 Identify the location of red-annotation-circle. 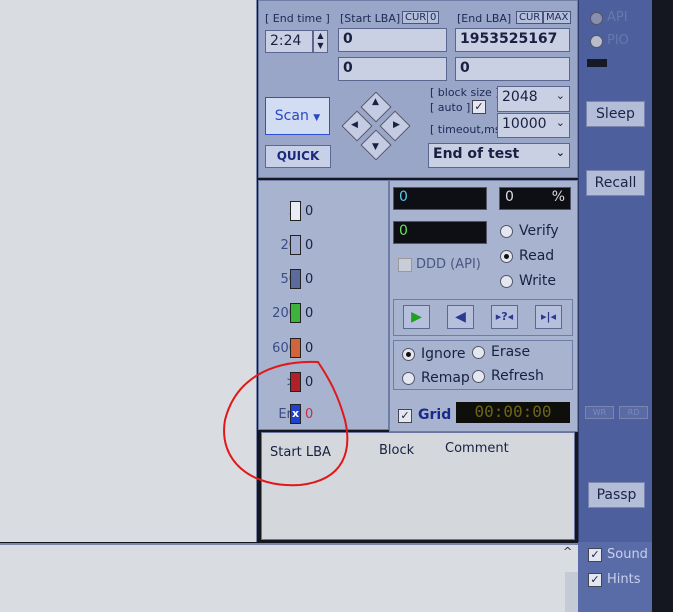
(286, 423).